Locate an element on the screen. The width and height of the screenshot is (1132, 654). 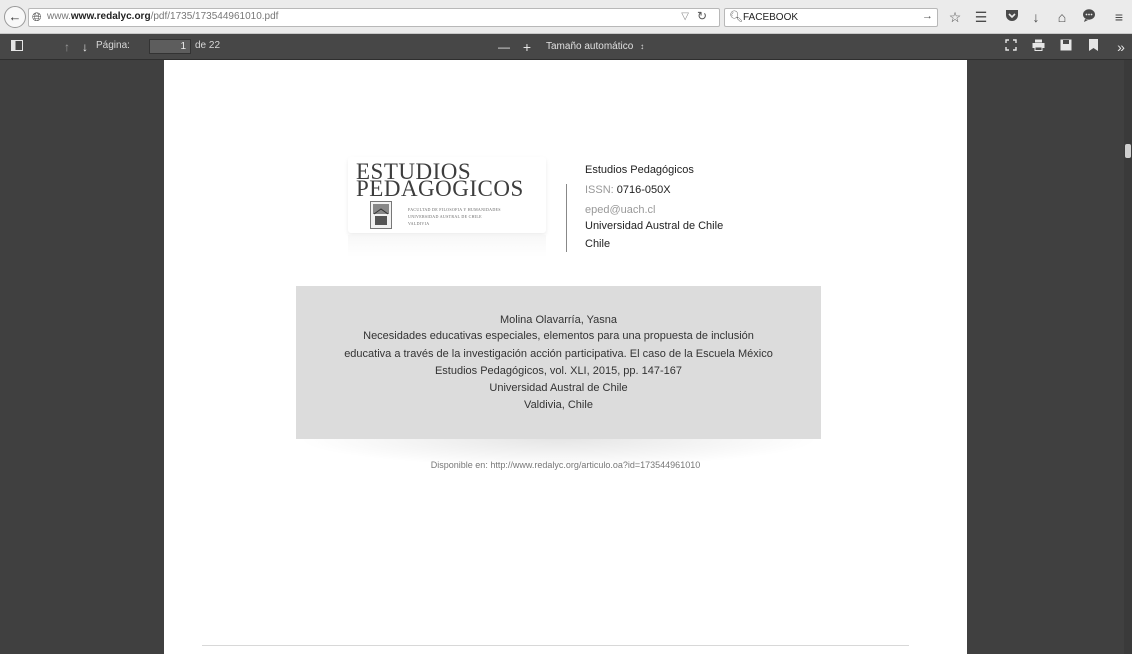
viewer-scrollbar is located at coordinates (1128, 357).